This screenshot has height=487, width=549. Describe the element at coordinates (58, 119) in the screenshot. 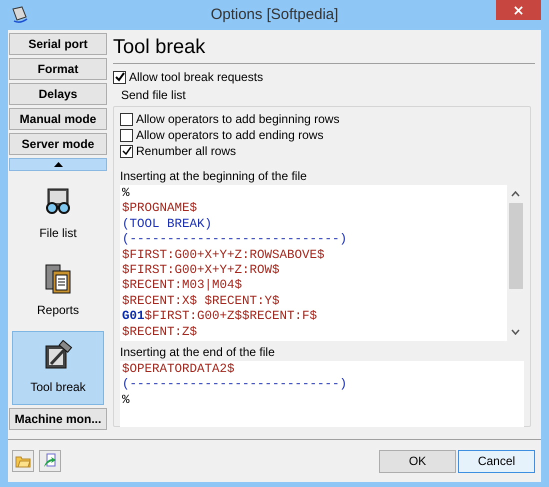

I see `sidebar-button: Manual mode` at that location.